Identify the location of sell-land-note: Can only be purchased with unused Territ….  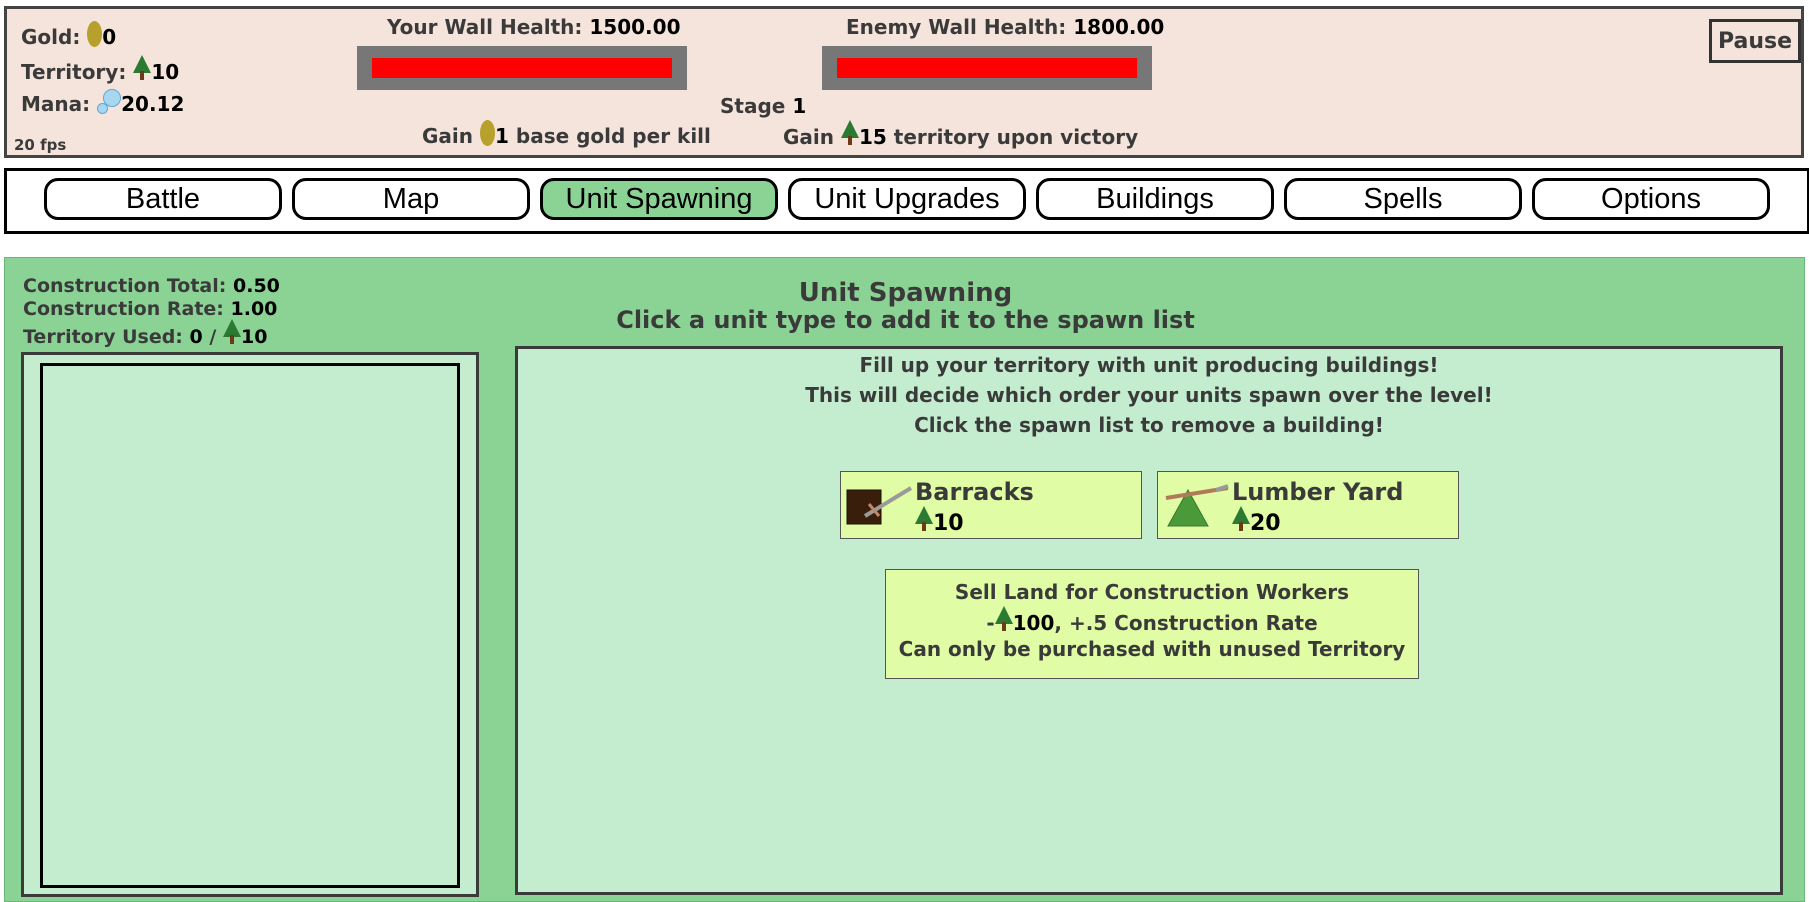
(1152, 649).